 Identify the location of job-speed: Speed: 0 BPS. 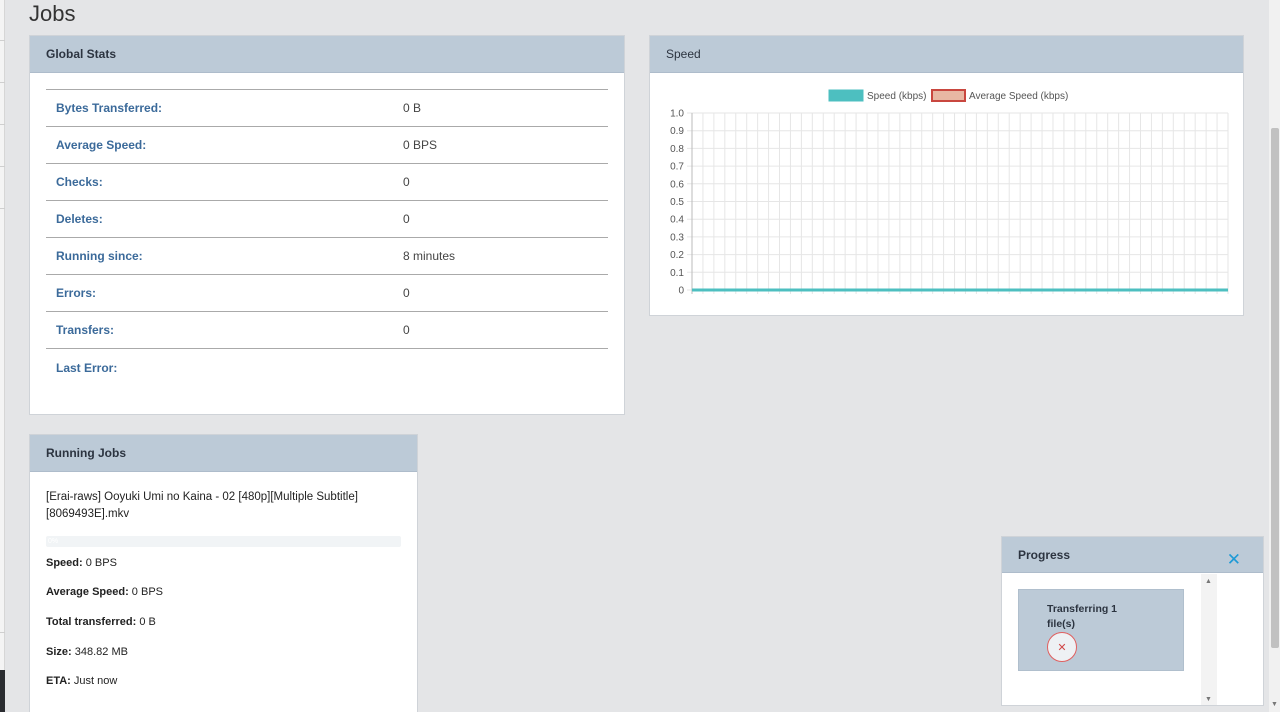
(81, 563).